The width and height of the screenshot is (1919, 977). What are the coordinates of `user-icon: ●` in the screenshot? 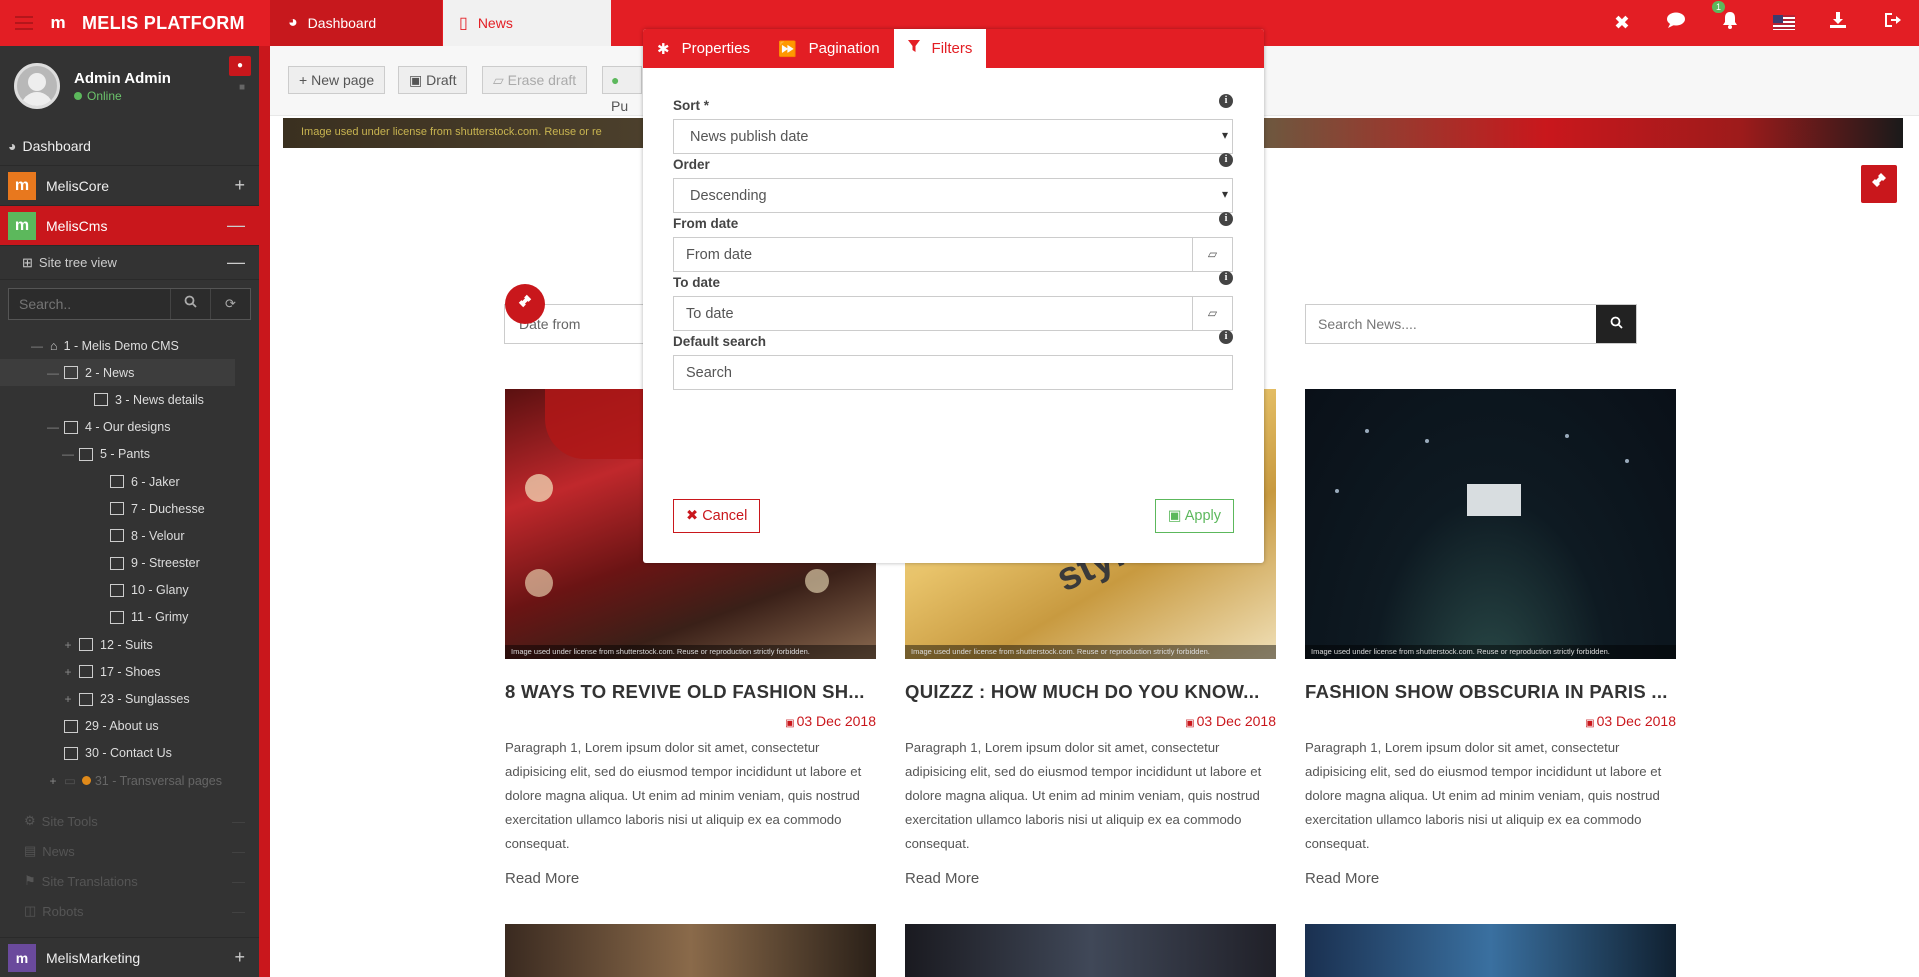 It's located at (240, 66).